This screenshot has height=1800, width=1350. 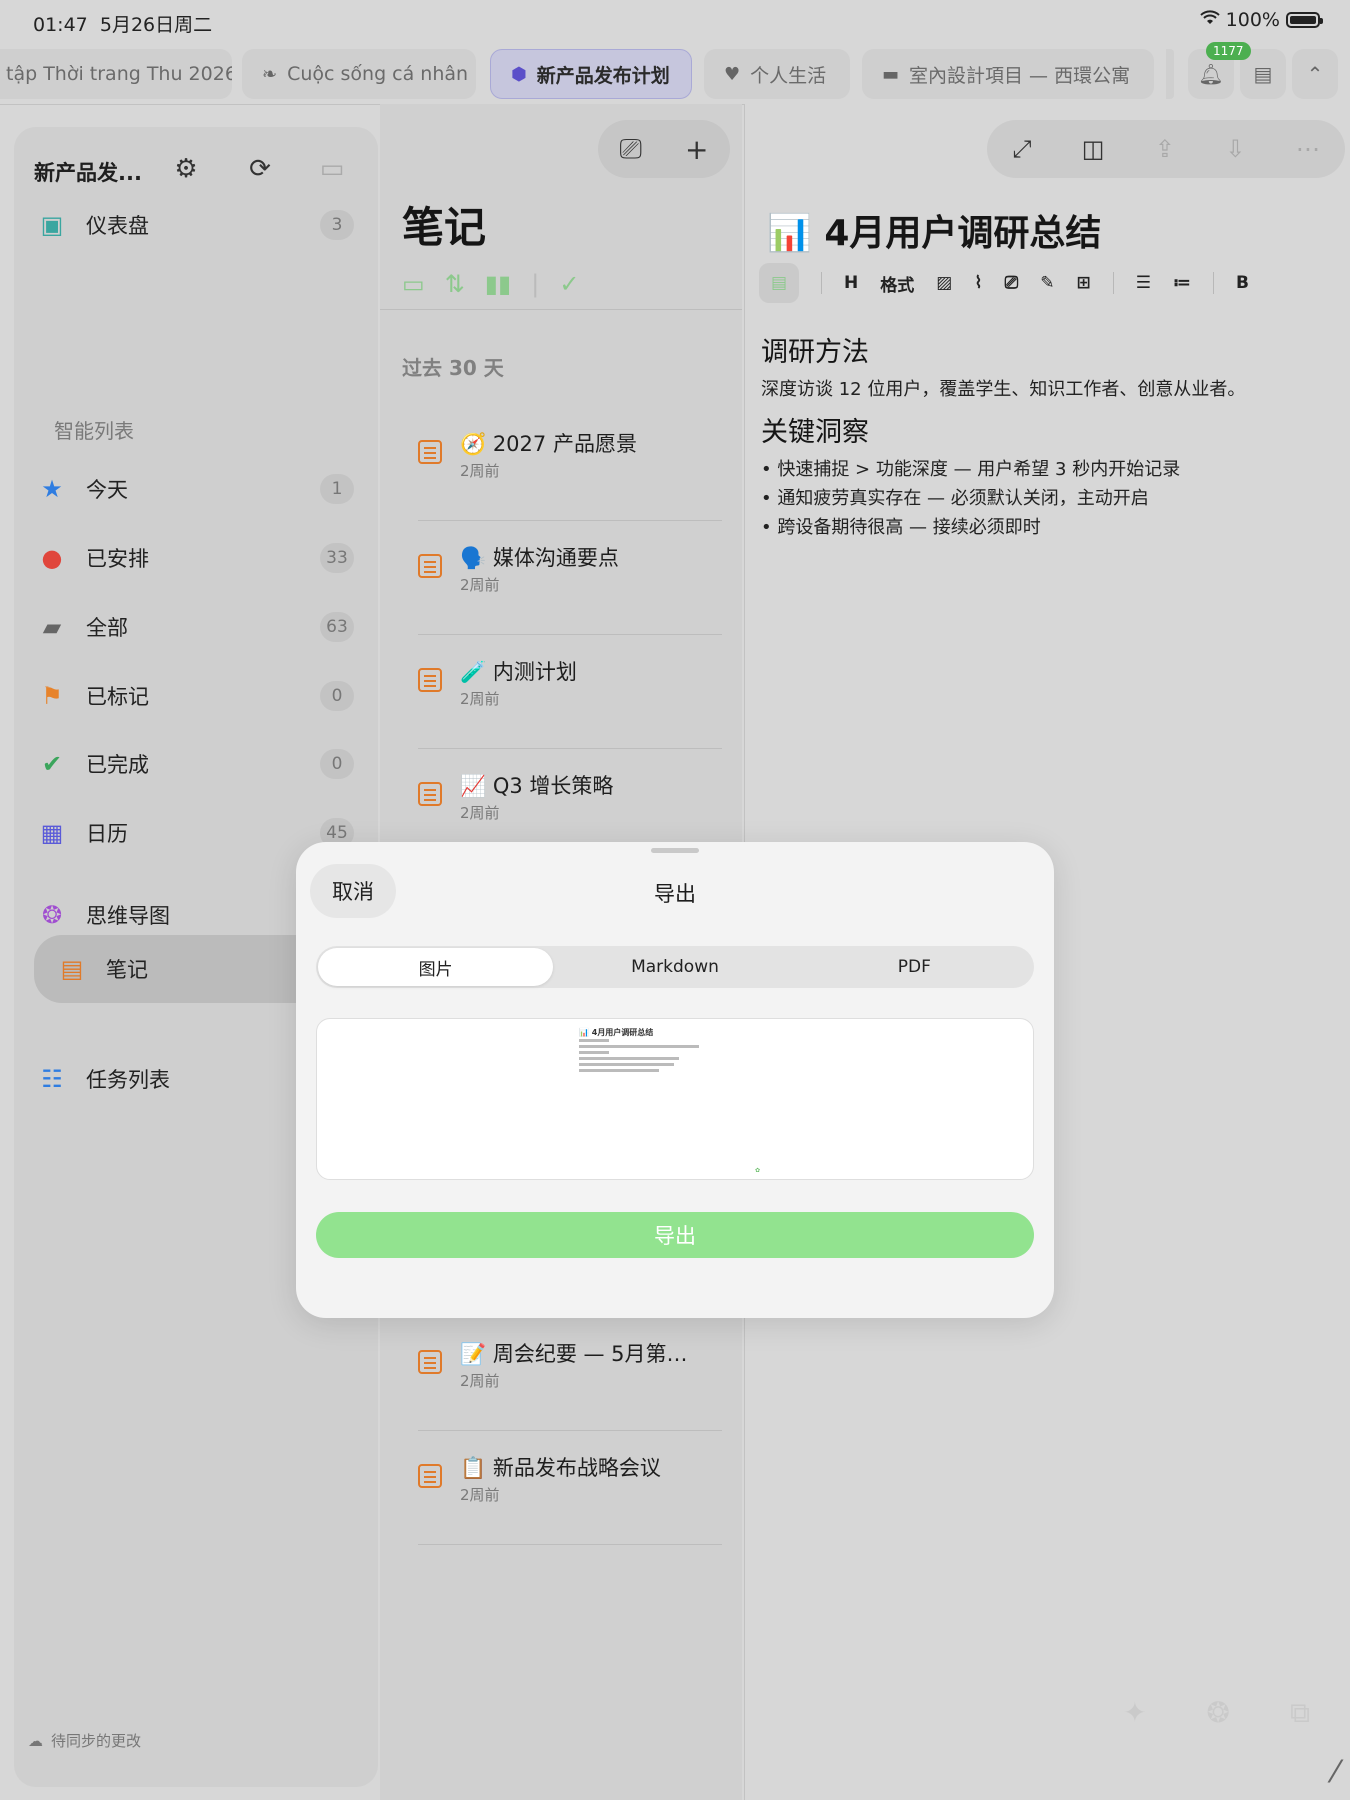 What do you see at coordinates (1211, 74) in the screenshot?
I see `bell-icon: 🔔︎` at bounding box center [1211, 74].